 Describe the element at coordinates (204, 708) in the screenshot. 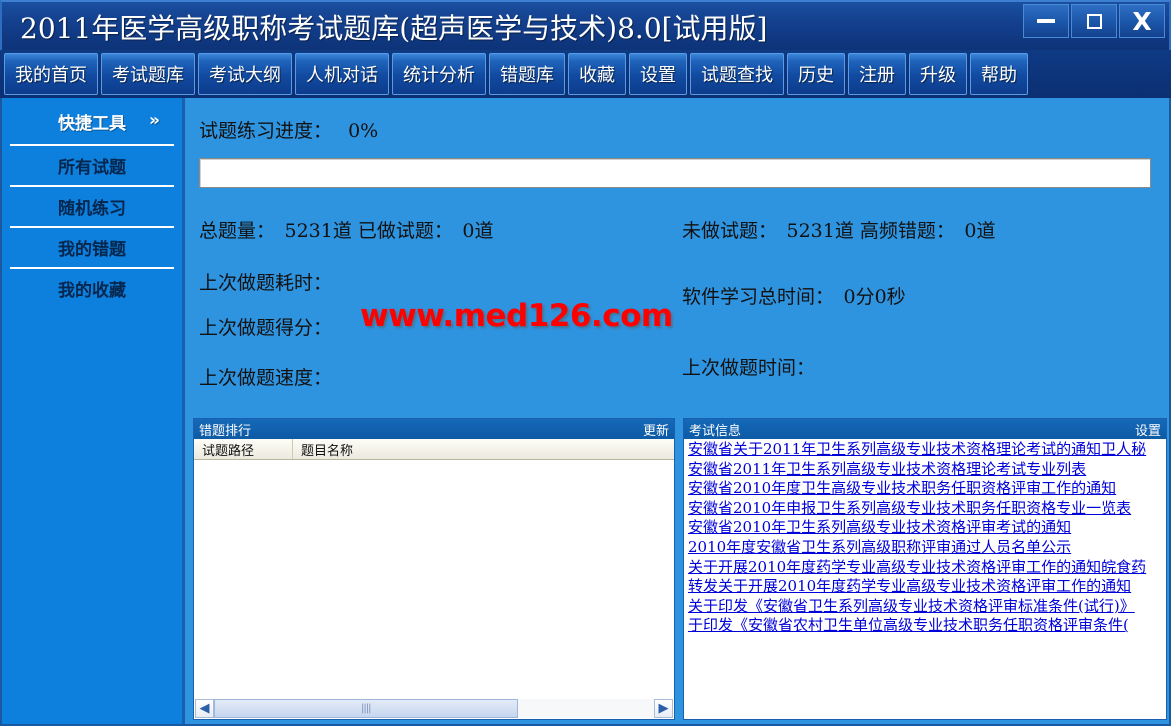

I see `scroll-left-icon: ◀` at that location.